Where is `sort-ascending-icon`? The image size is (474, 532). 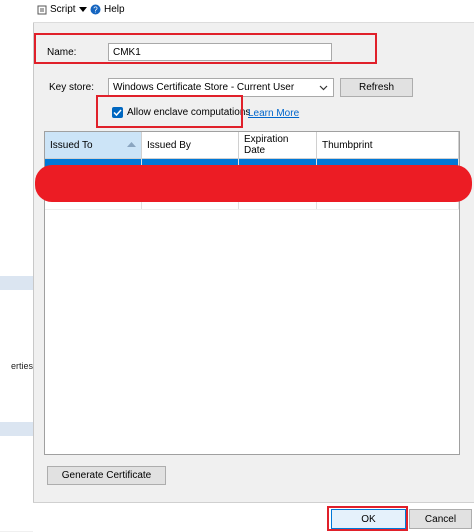
sort-ascending-icon is located at coordinates (131, 144).